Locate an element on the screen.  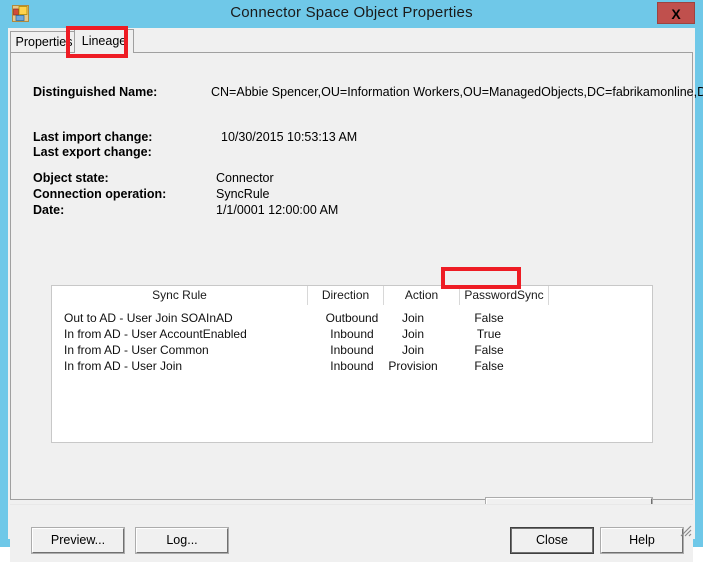
cell-sync-rule: In from AD - User Join is located at coordinates (123, 366).